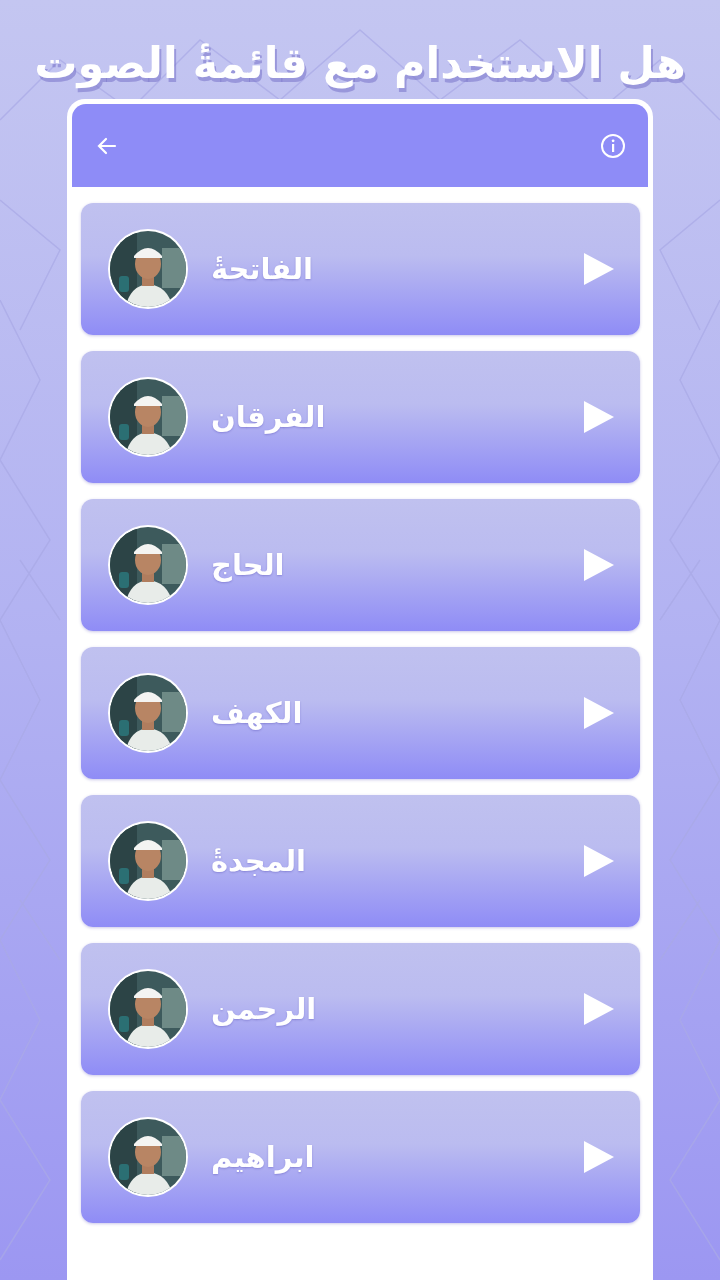  What do you see at coordinates (264, 1009) in the screenshot?
I see `track-name: الرحمن` at bounding box center [264, 1009].